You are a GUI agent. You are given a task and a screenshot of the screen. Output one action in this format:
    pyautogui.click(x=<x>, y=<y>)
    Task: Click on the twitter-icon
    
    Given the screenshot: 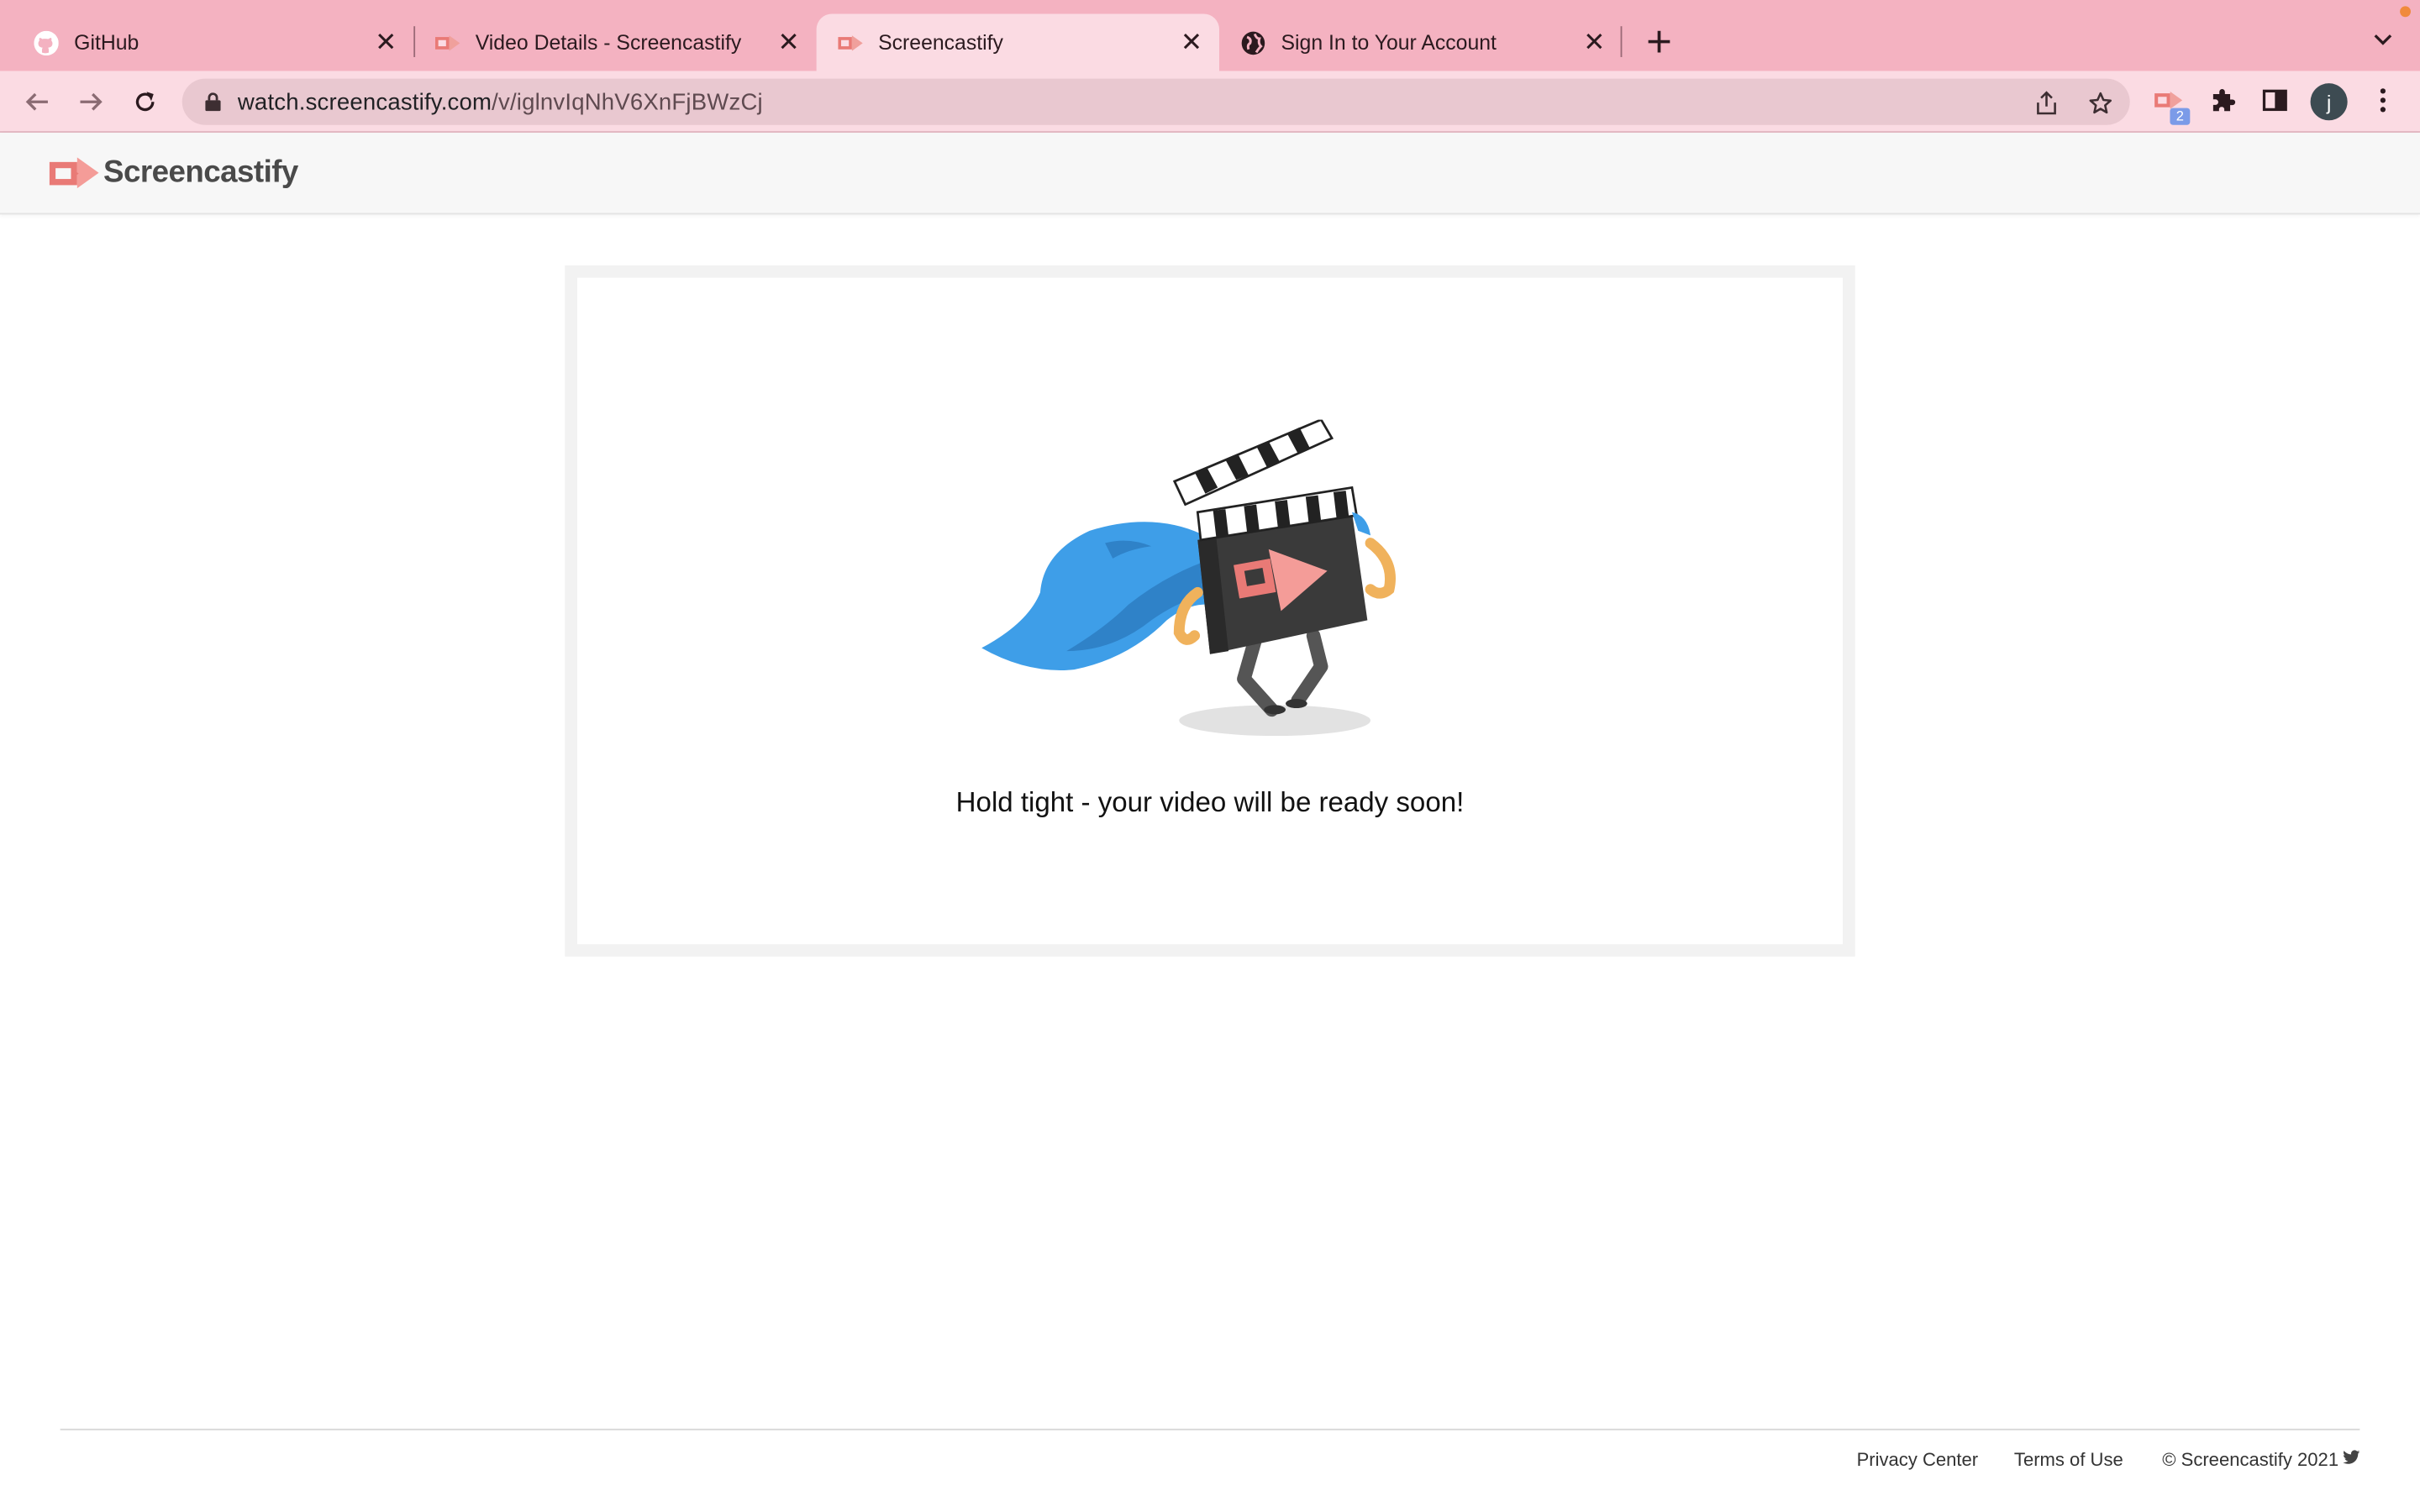 What is the action you would take?
    pyautogui.click(x=2351, y=1457)
    